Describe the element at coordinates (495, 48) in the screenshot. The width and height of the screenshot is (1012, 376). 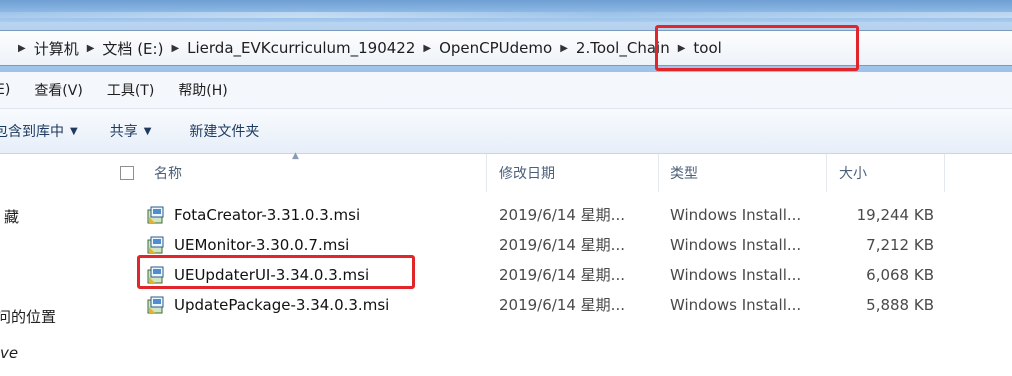
I see `breadcrumb-opencpudemo: OpenCPUdemo` at that location.